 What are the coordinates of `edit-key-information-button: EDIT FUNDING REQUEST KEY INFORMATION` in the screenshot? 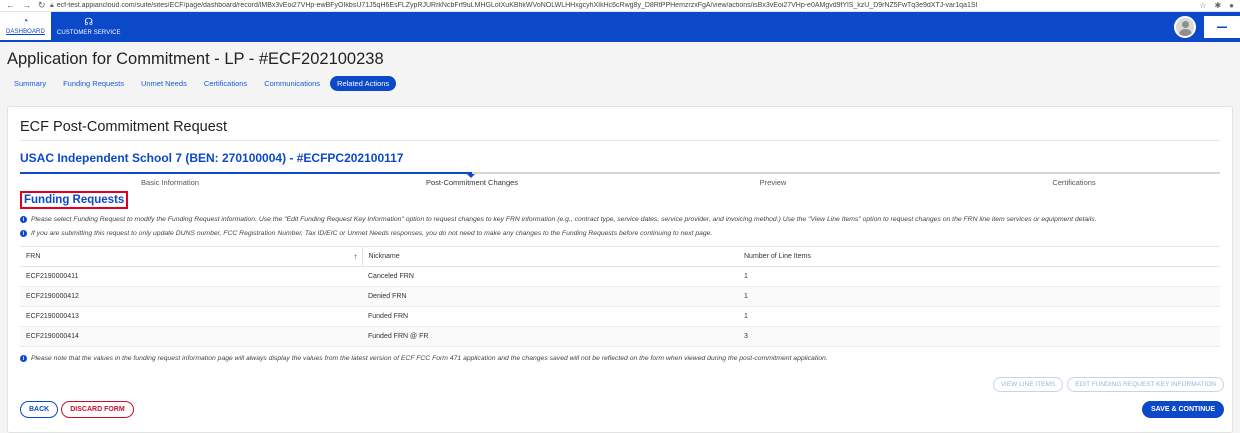 It's located at (1145, 384).